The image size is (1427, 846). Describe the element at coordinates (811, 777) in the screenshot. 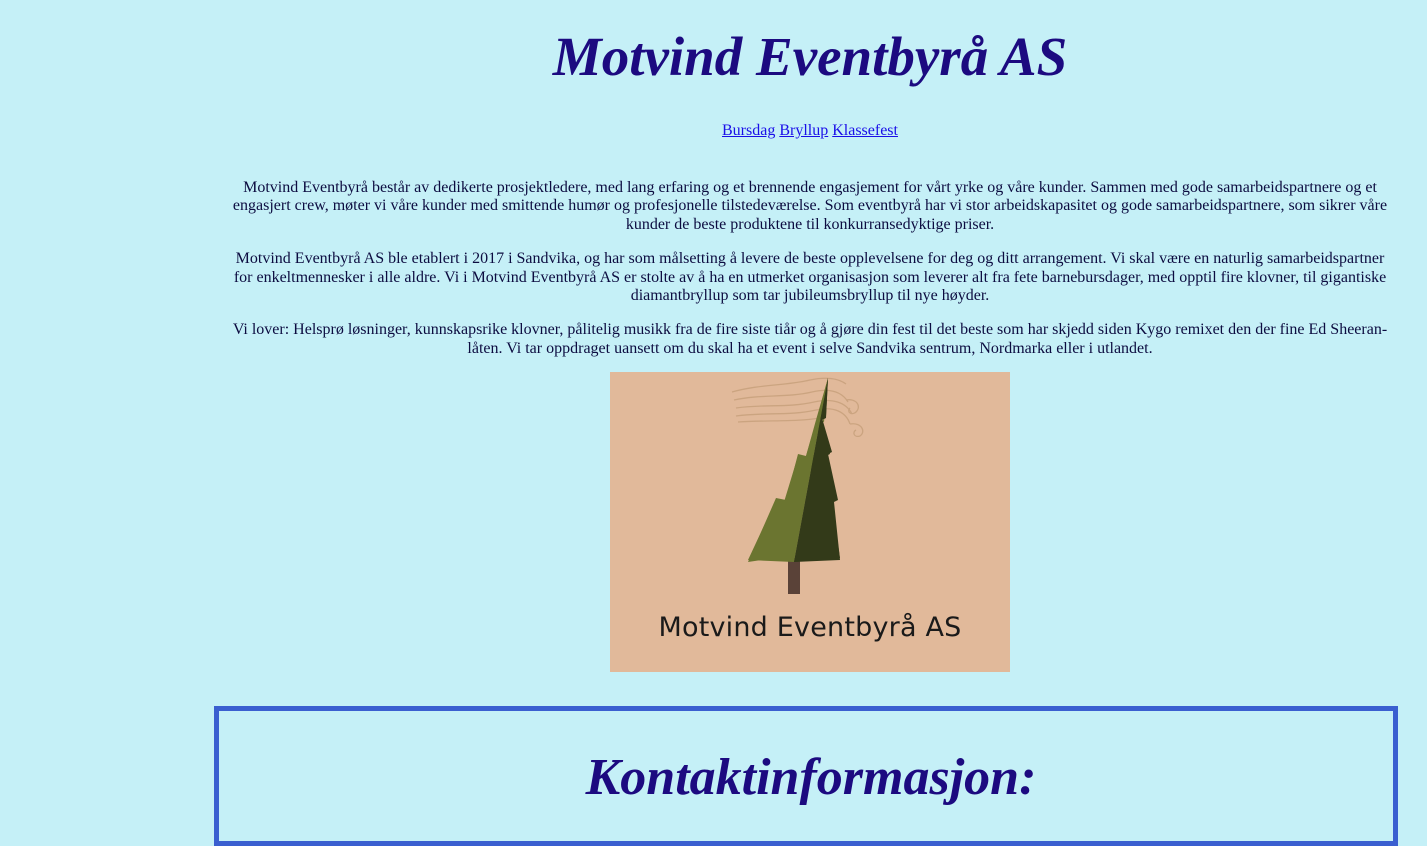

I see `contact-heading: Kontaktinformasjon:` at that location.